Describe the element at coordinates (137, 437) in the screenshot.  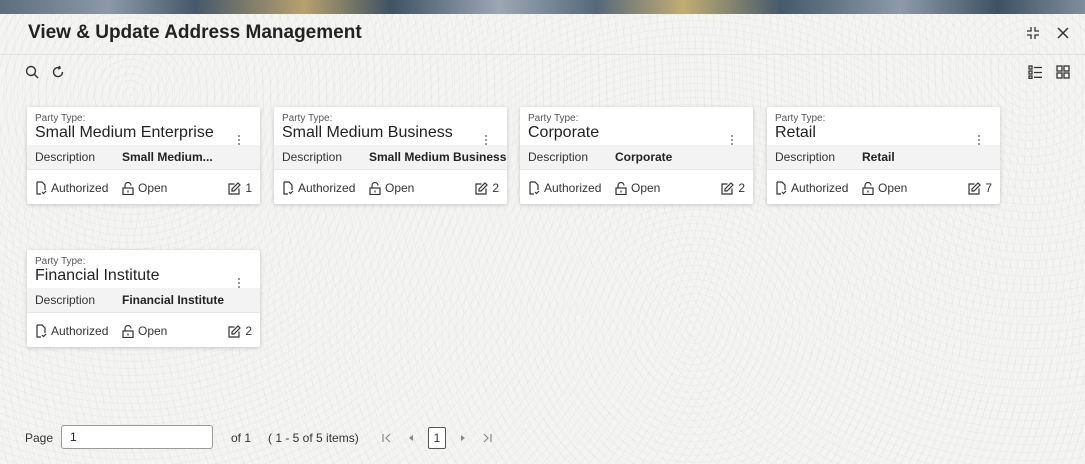
I see `page-number-input` at that location.